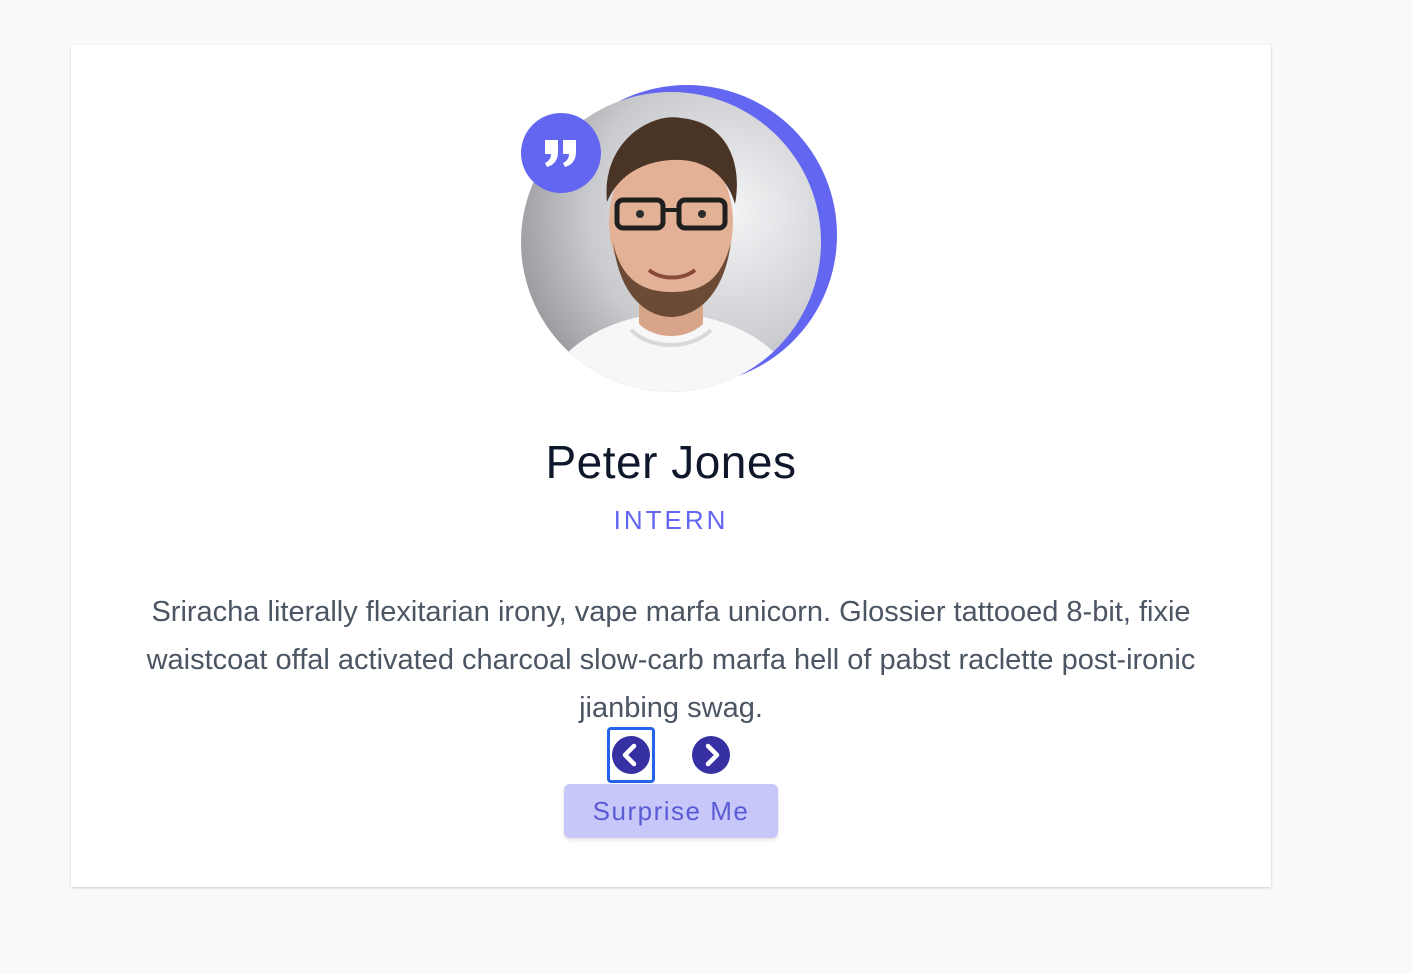 Image resolution: width=1412 pixels, height=974 pixels. I want to click on avatar-container, so click(681, 240).